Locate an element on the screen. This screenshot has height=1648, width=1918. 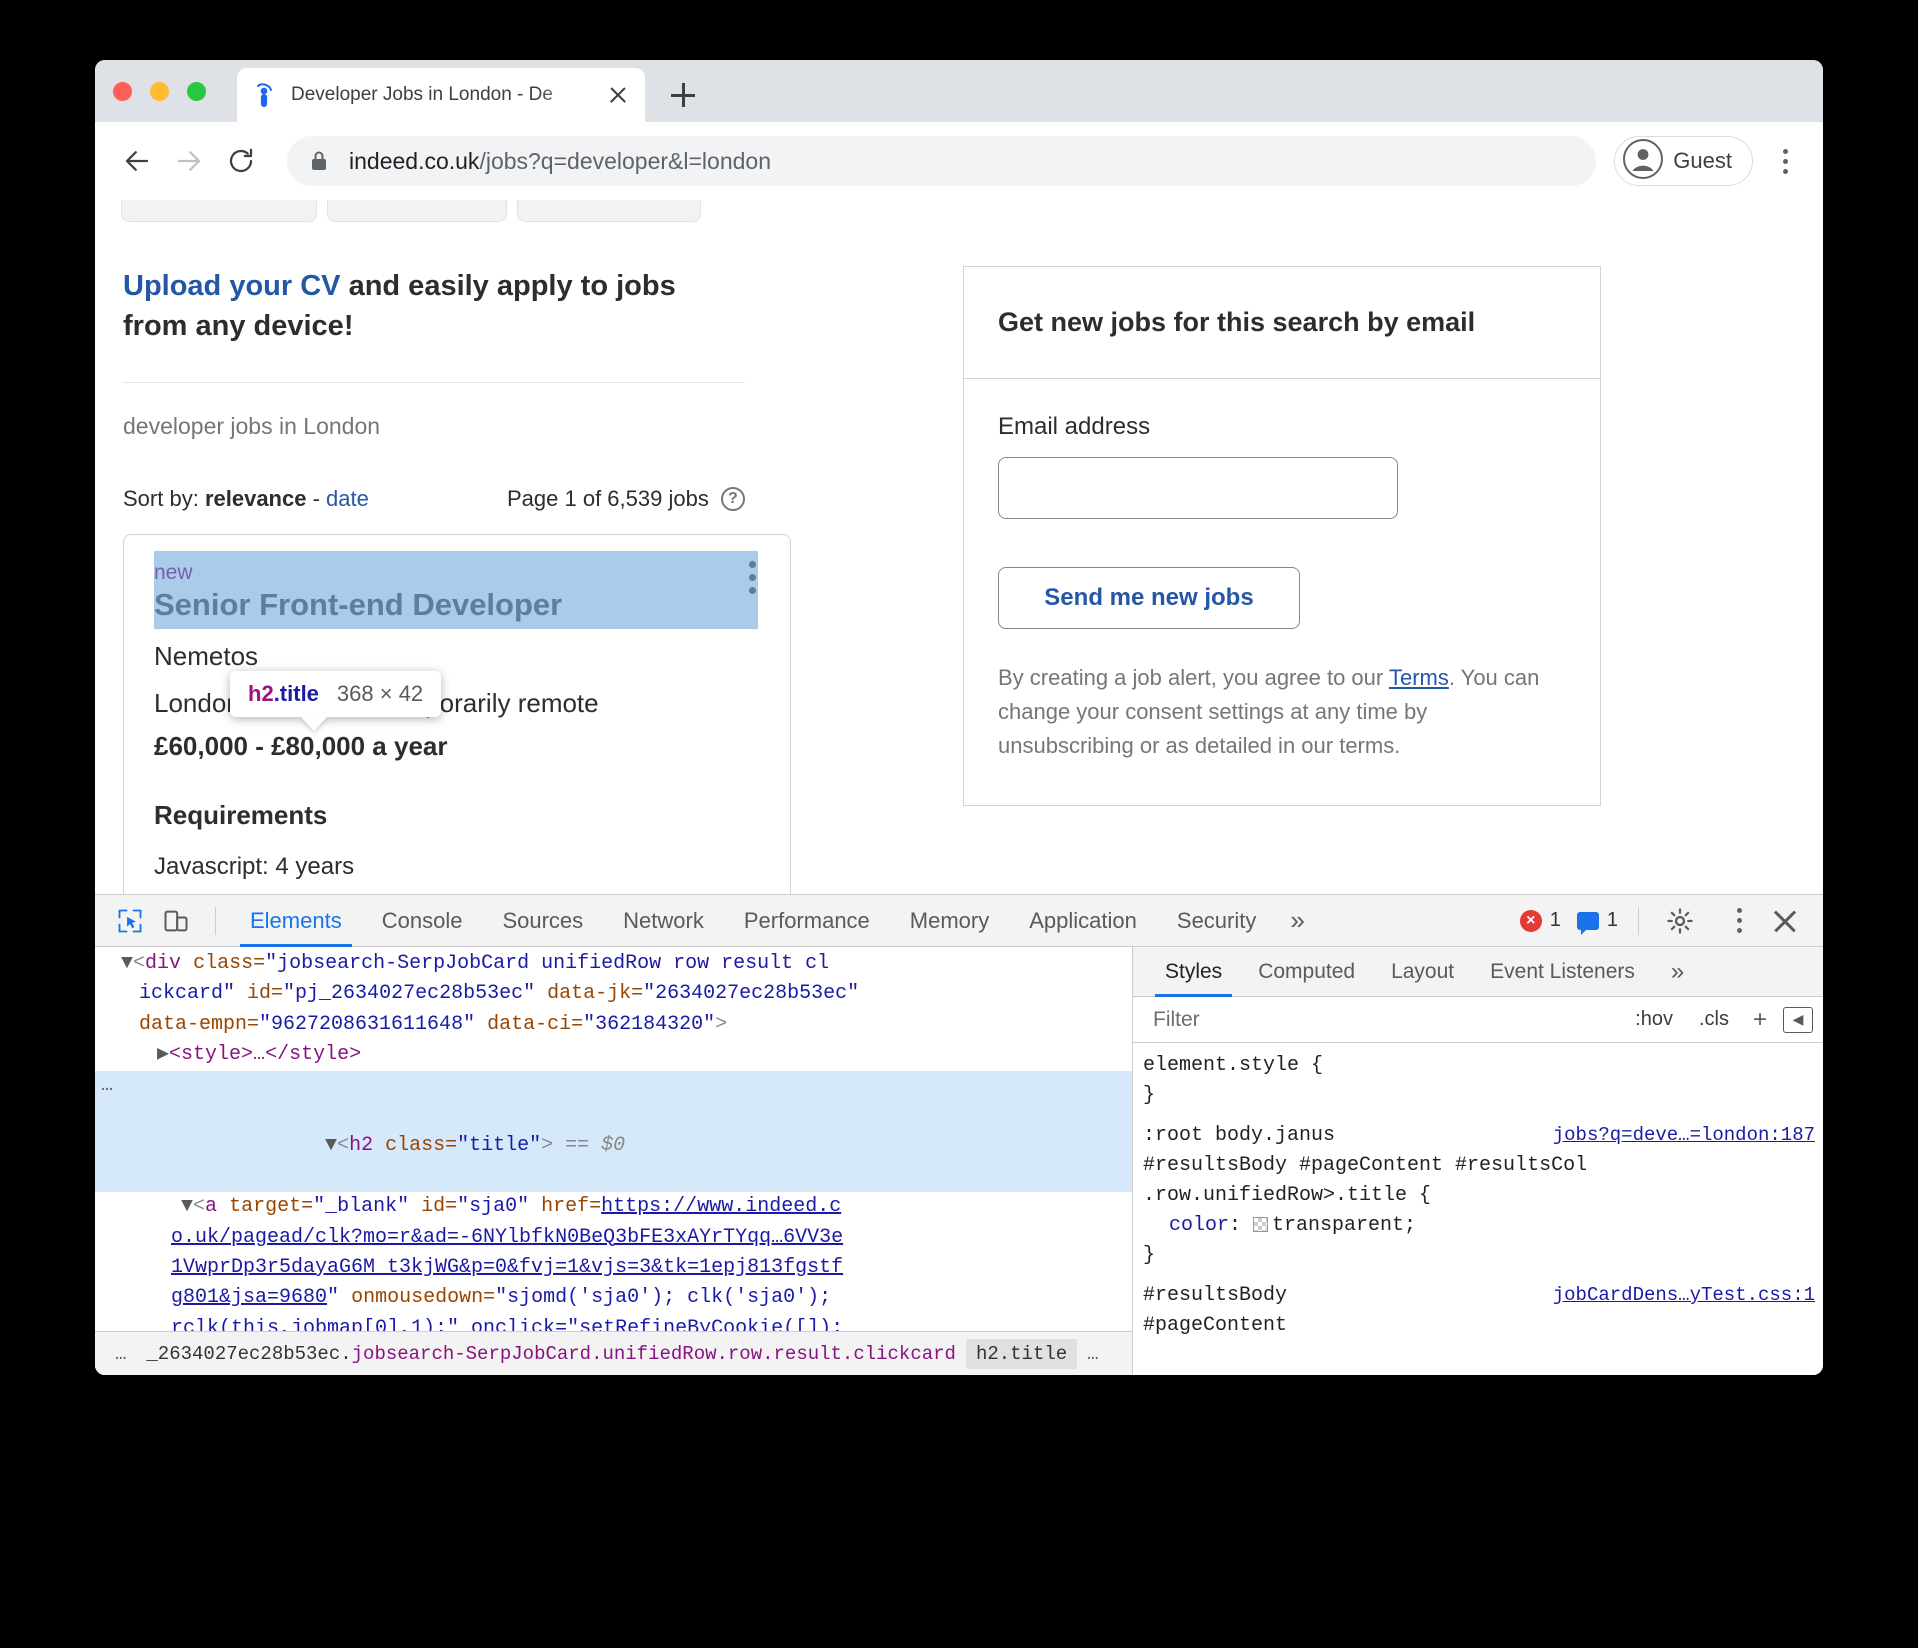
tab-security: Security is located at coordinates (1216, 921).